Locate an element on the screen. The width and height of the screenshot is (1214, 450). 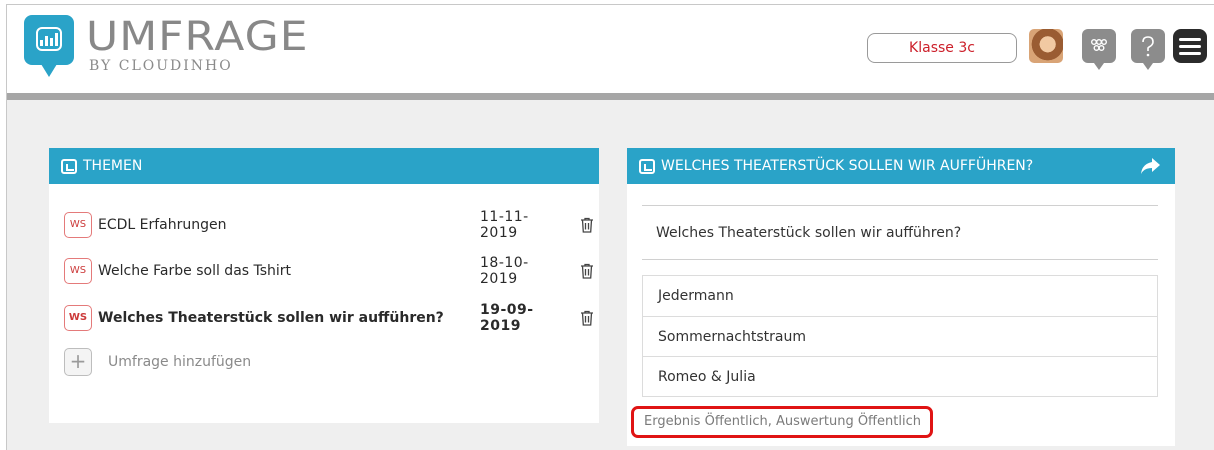
answer-option: Jedermann is located at coordinates (900, 296).